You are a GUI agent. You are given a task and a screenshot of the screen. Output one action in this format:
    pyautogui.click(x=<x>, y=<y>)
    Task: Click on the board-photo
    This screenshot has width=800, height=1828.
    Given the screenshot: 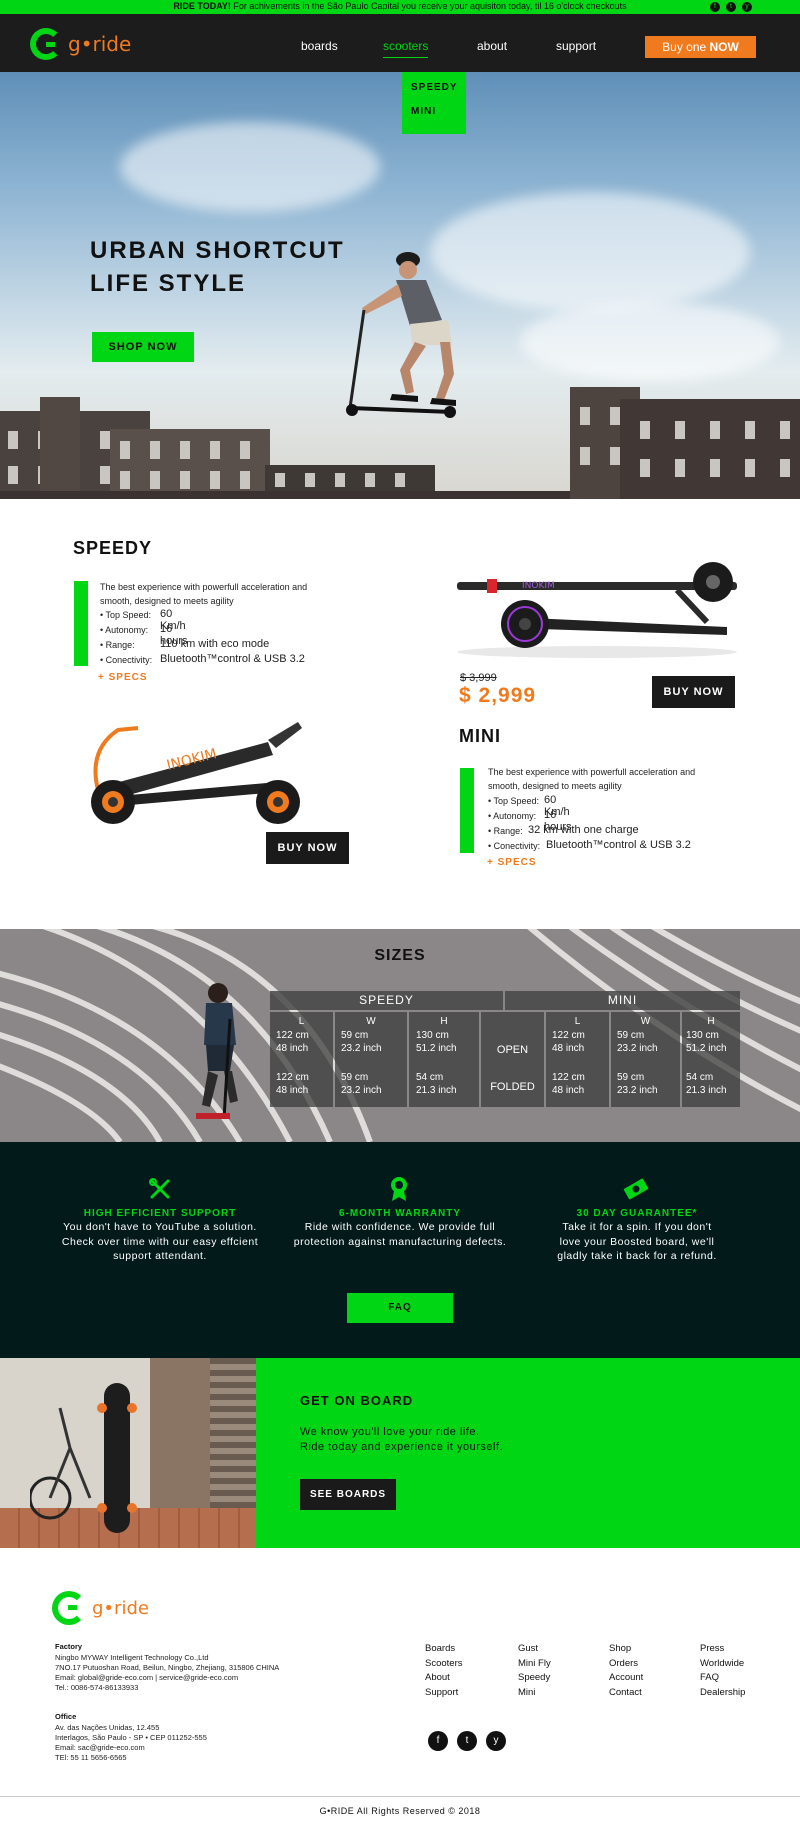 What is the action you would take?
    pyautogui.click(x=128, y=1453)
    